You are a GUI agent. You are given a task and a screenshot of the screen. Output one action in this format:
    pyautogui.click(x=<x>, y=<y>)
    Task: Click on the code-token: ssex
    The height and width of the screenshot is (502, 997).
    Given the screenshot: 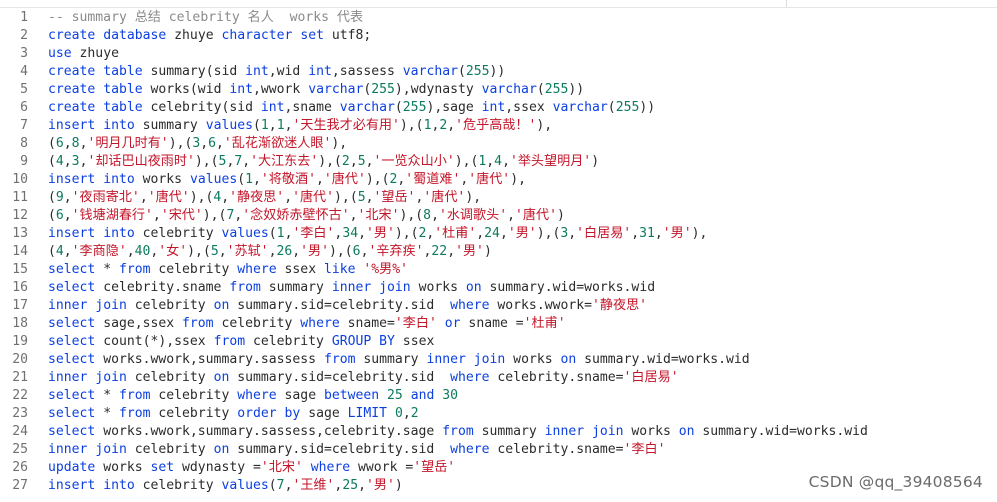 What is the action you would take?
    pyautogui.click(x=414, y=341)
    